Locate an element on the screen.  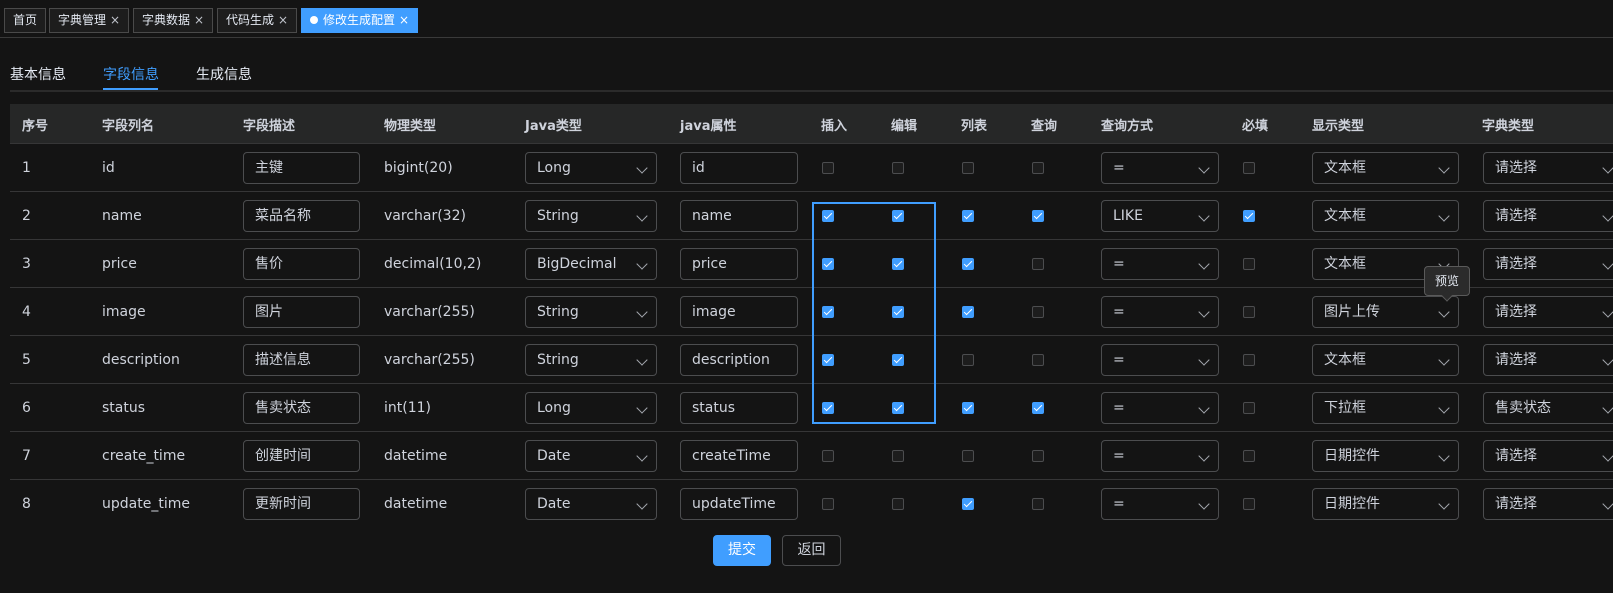
field-desc-input: 创建时间 is located at coordinates (301, 456).